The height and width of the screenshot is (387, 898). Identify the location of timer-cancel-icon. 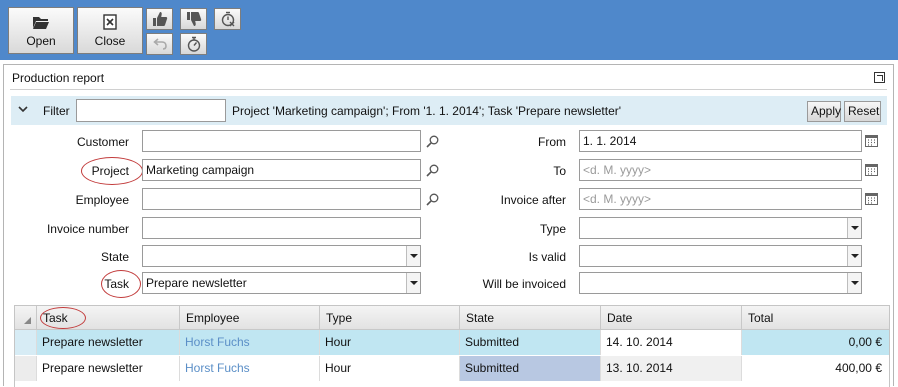
(227, 19).